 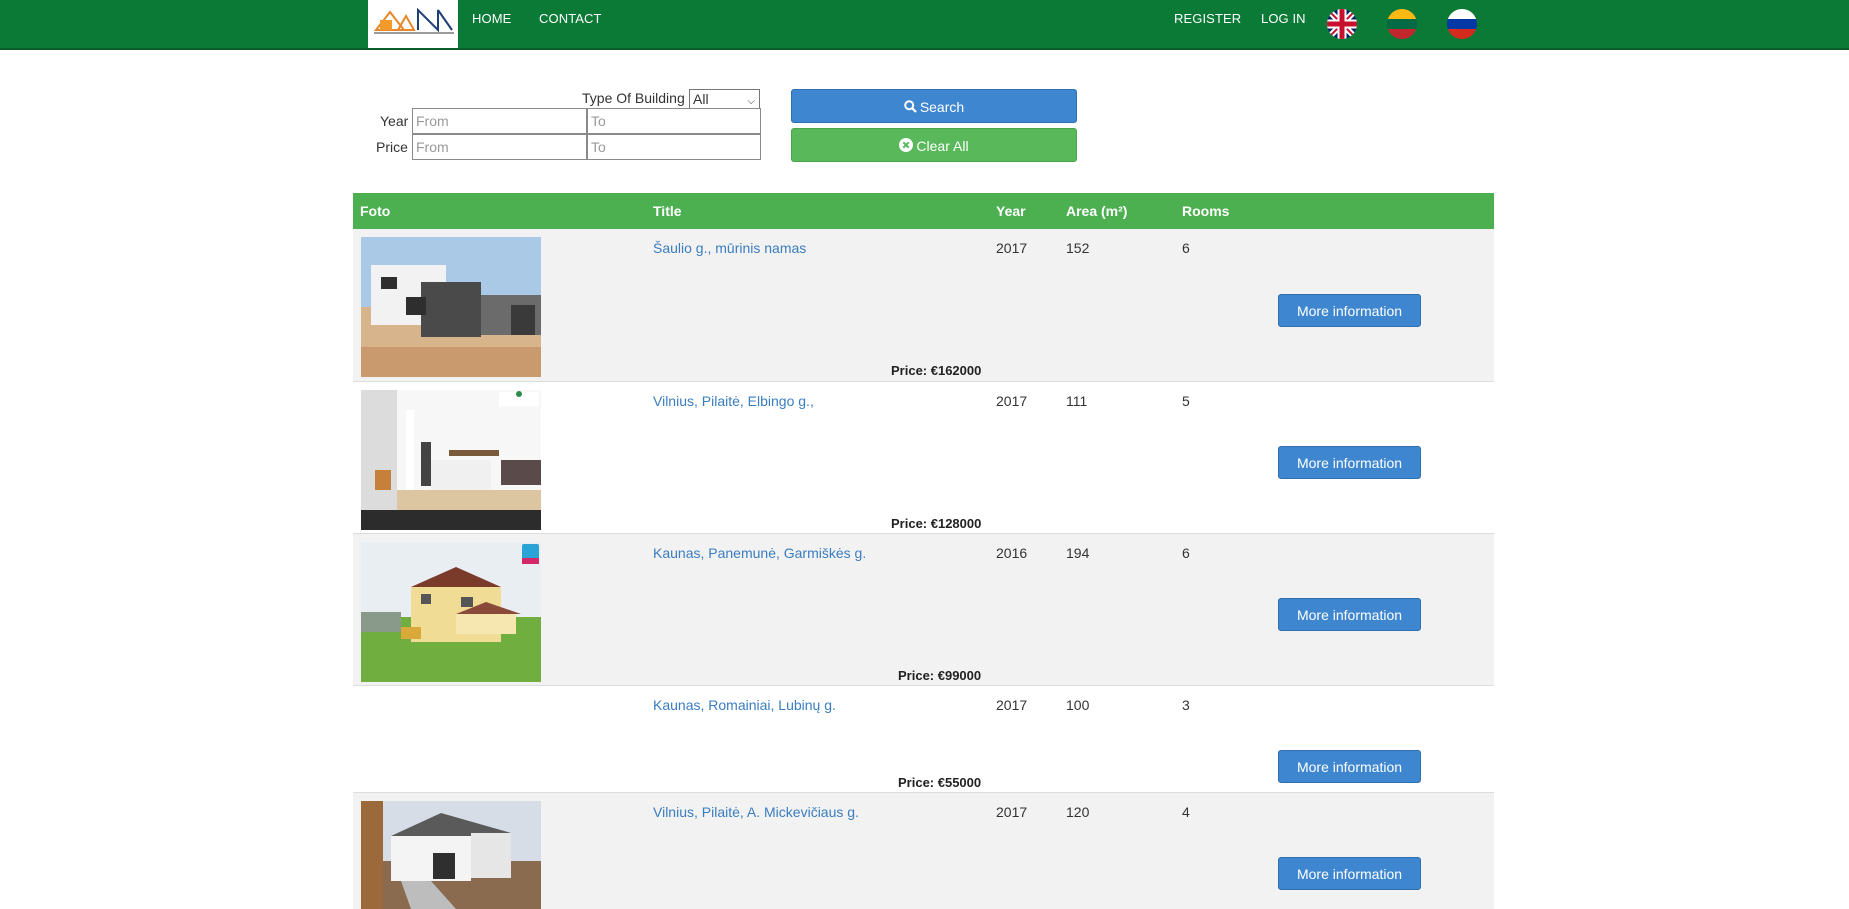 I want to click on property-title-link: Kaunas, Romainiai, Lubinų g., so click(x=744, y=705).